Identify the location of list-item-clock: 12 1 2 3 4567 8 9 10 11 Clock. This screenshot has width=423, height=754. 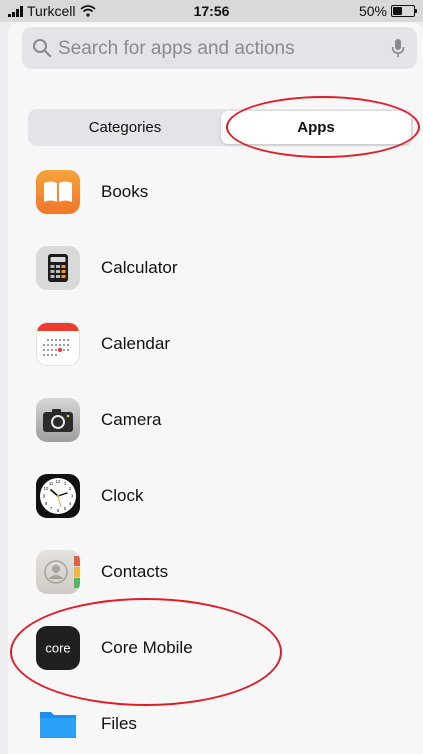
(229, 498).